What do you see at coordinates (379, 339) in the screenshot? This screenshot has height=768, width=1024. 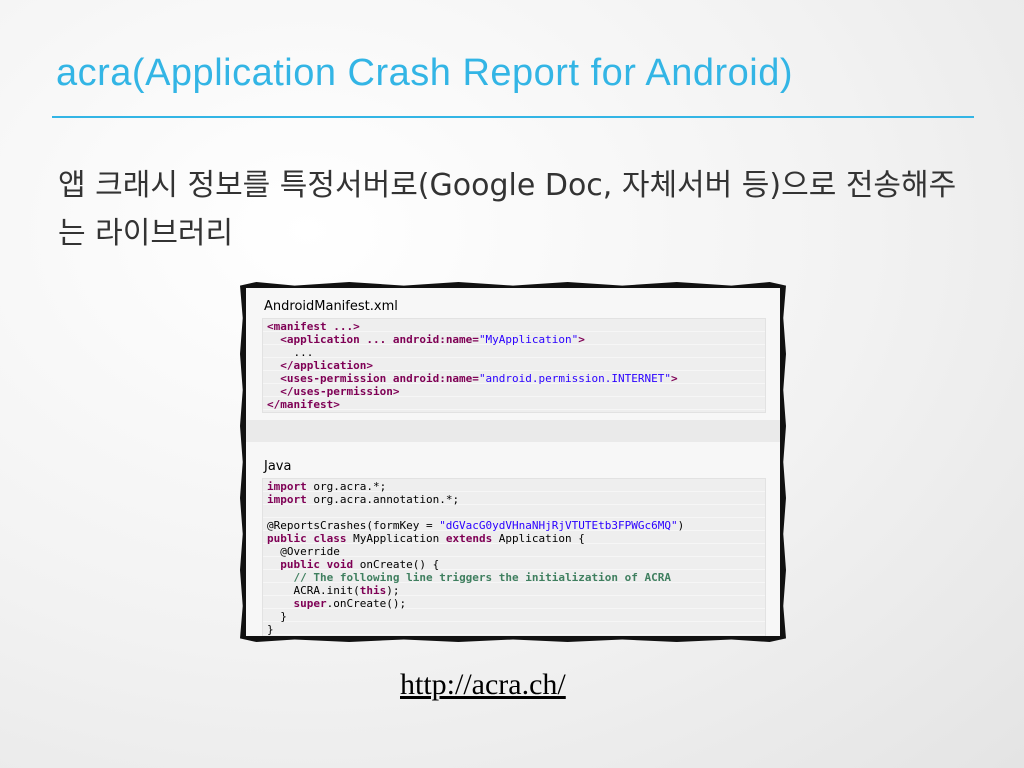 I see `manifest-code-token: <application ... android:name=` at bounding box center [379, 339].